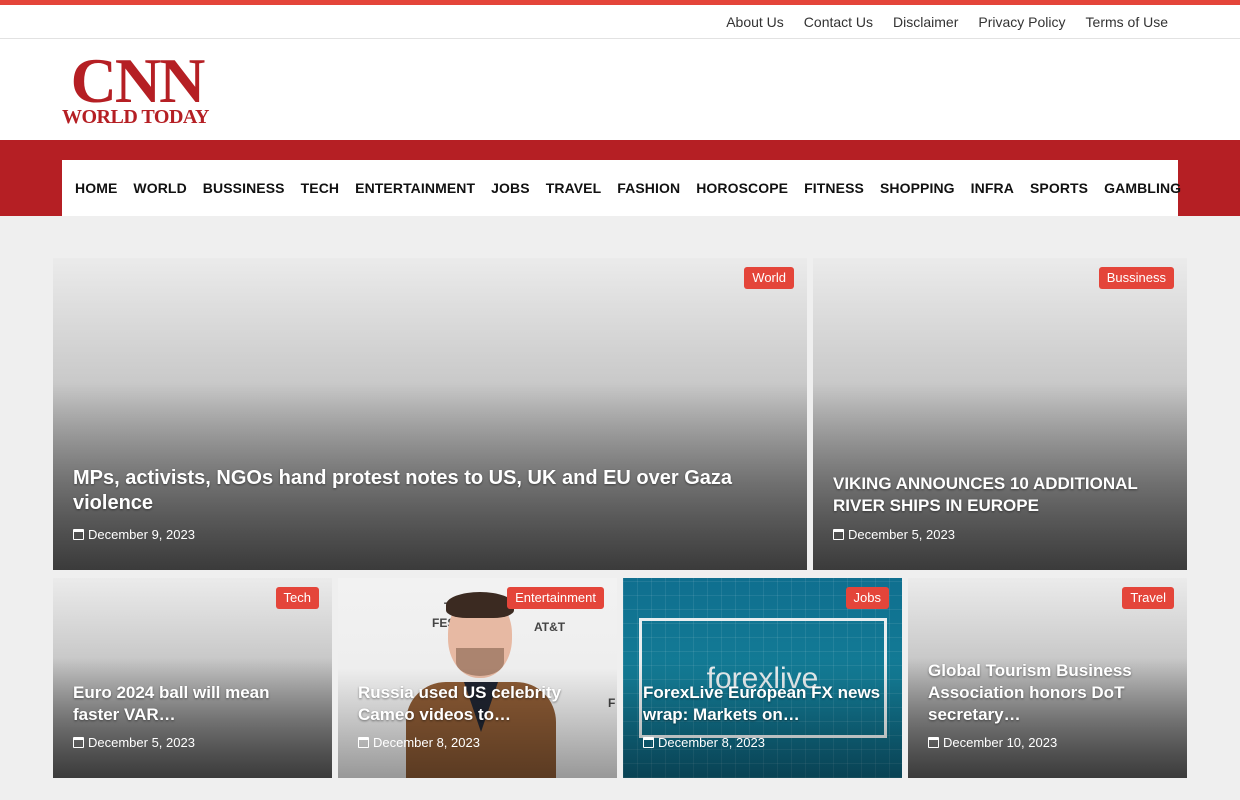 The width and height of the screenshot is (1240, 800). I want to click on site-logo: CNN WORLD TODAY, so click(138, 86).